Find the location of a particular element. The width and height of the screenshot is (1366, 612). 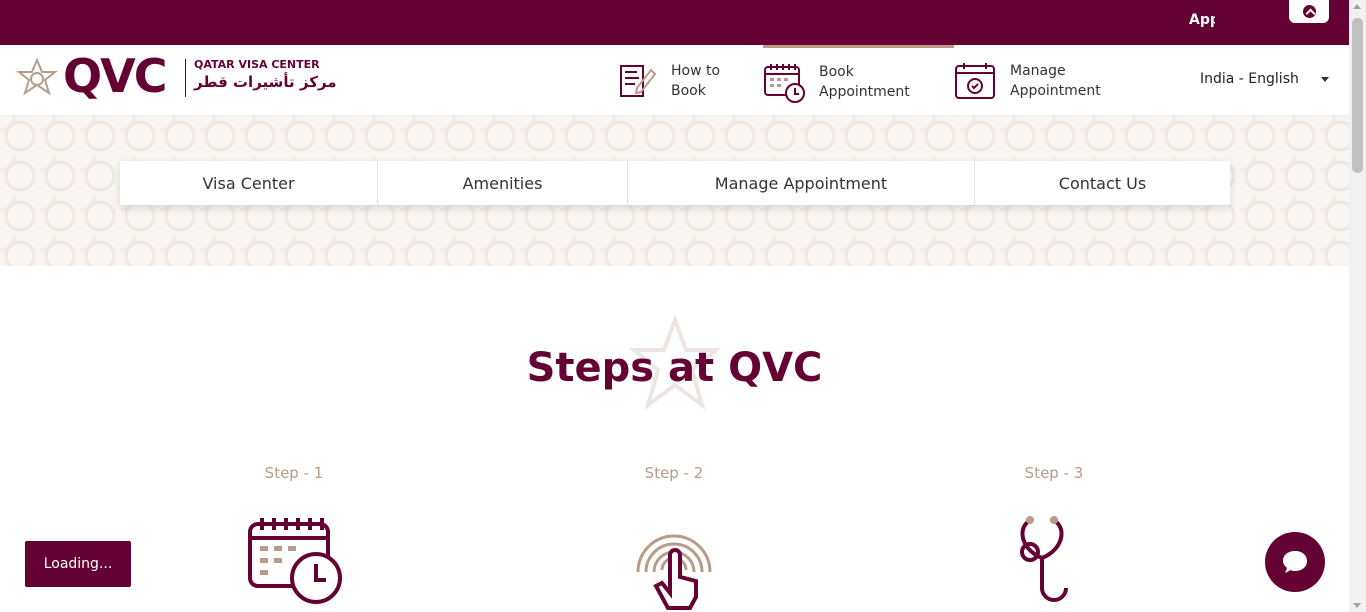

app-link: App is located at coordinates (1202, 20).